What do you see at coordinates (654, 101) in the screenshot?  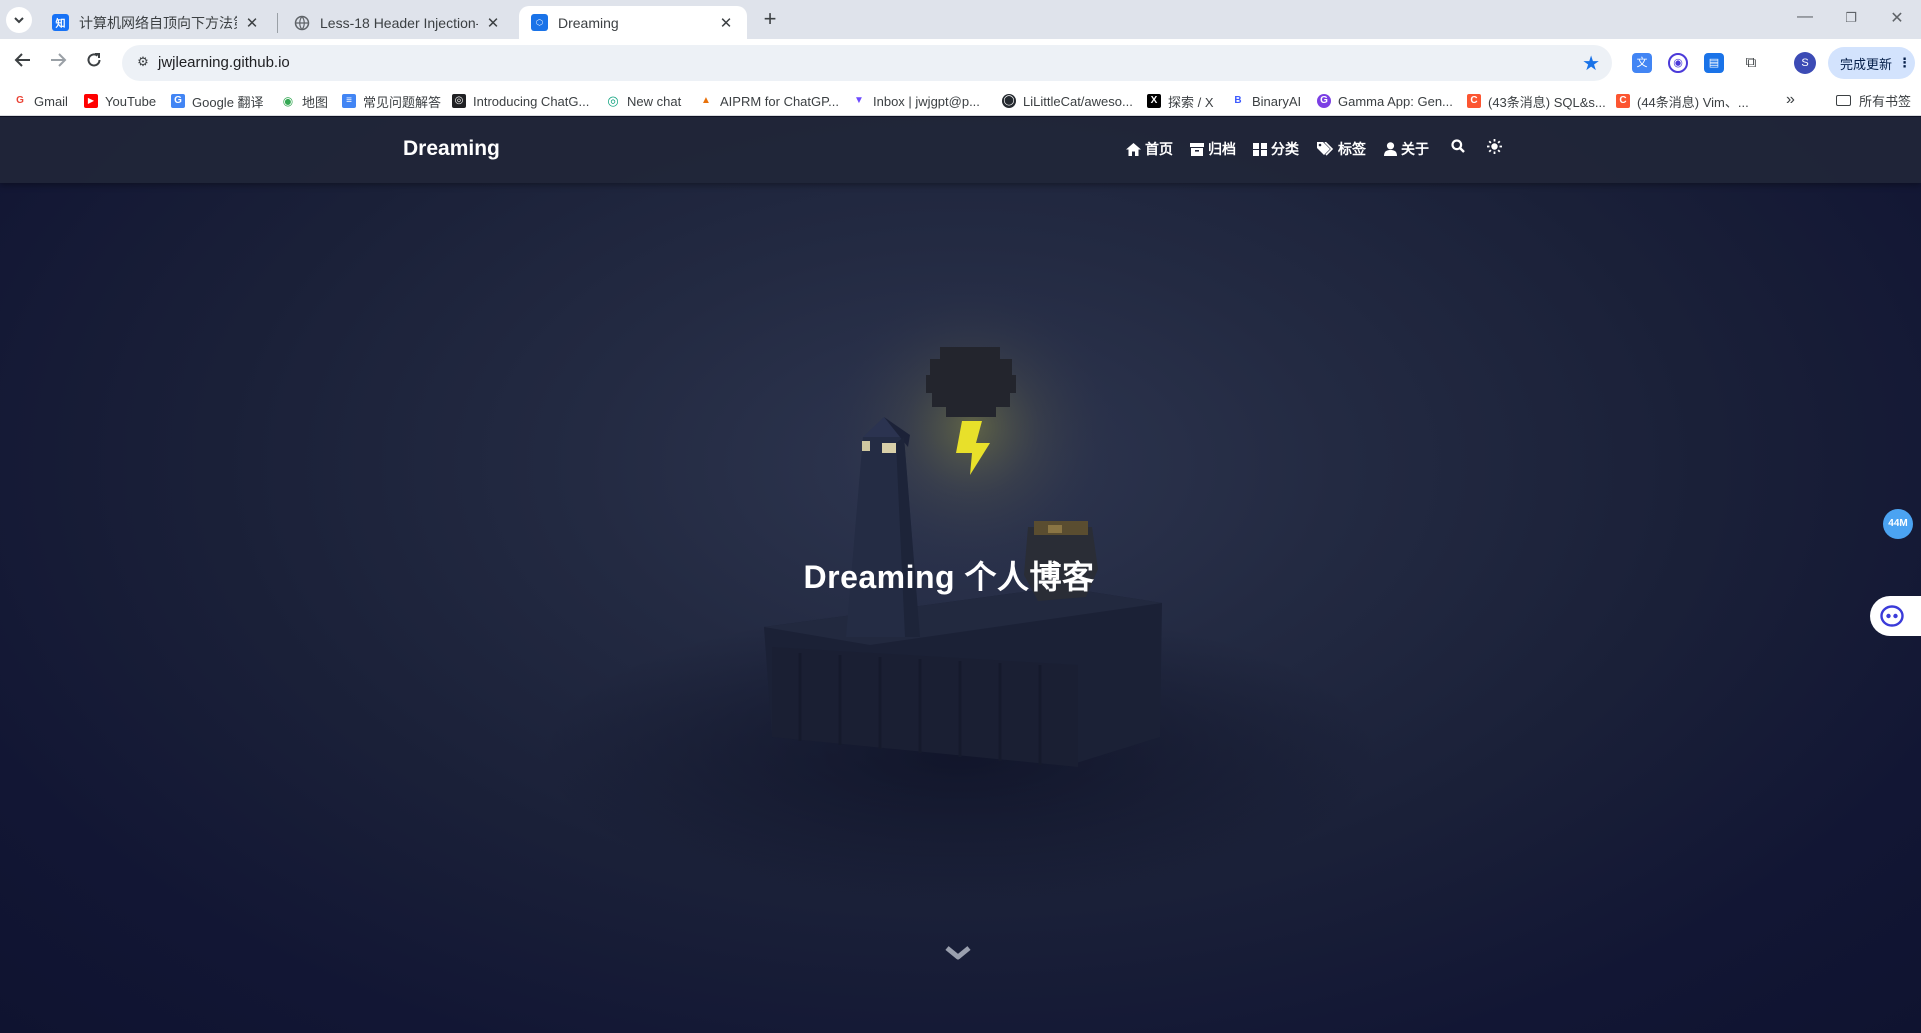 I see `bookmark-label: New chat` at bounding box center [654, 101].